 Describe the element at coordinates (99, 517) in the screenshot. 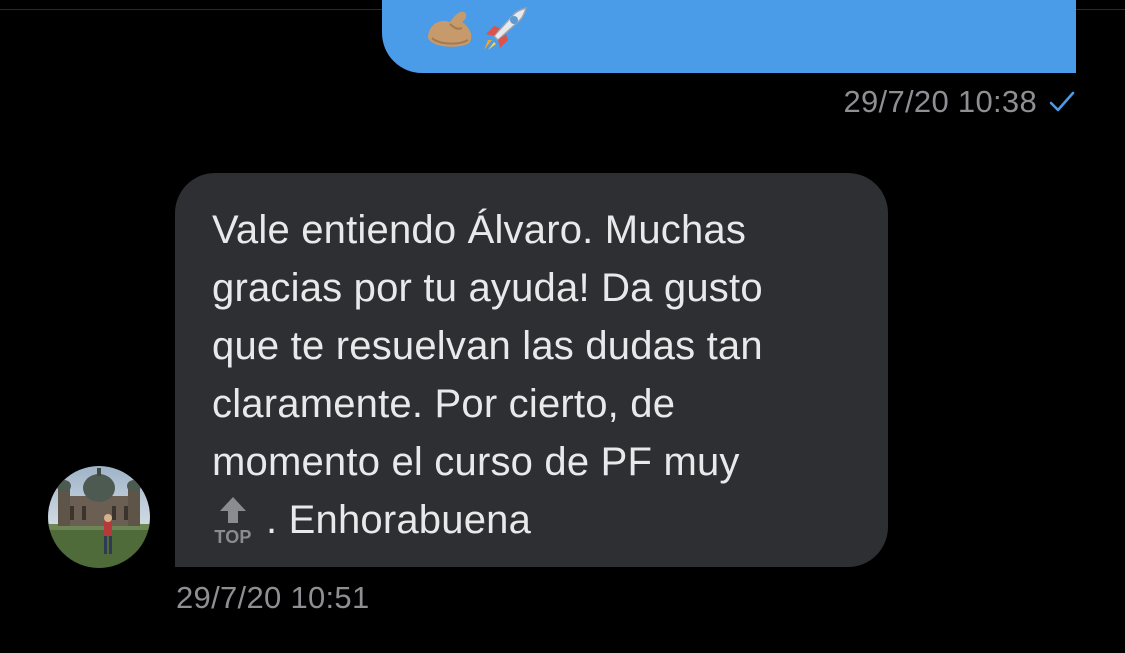

I see `sender-avatar` at that location.